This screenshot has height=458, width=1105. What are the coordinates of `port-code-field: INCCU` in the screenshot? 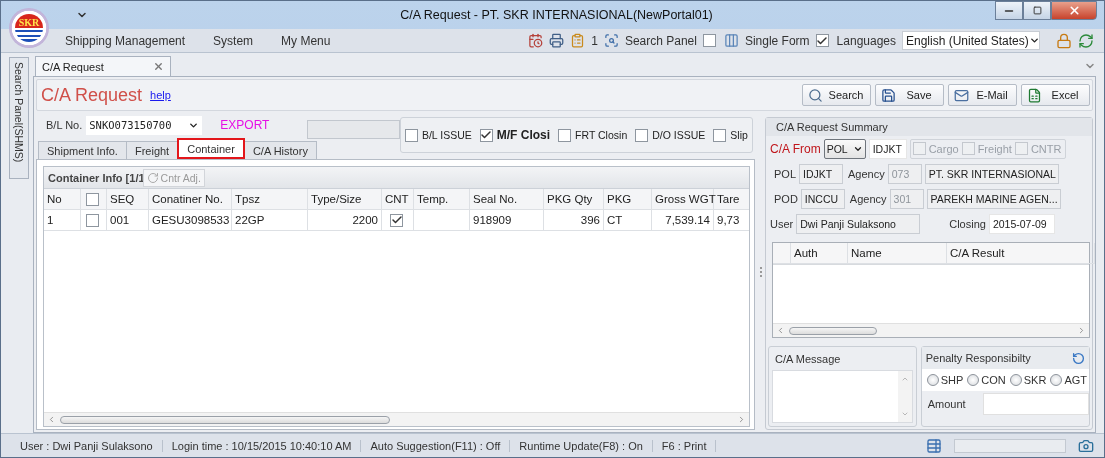 It's located at (822, 198).